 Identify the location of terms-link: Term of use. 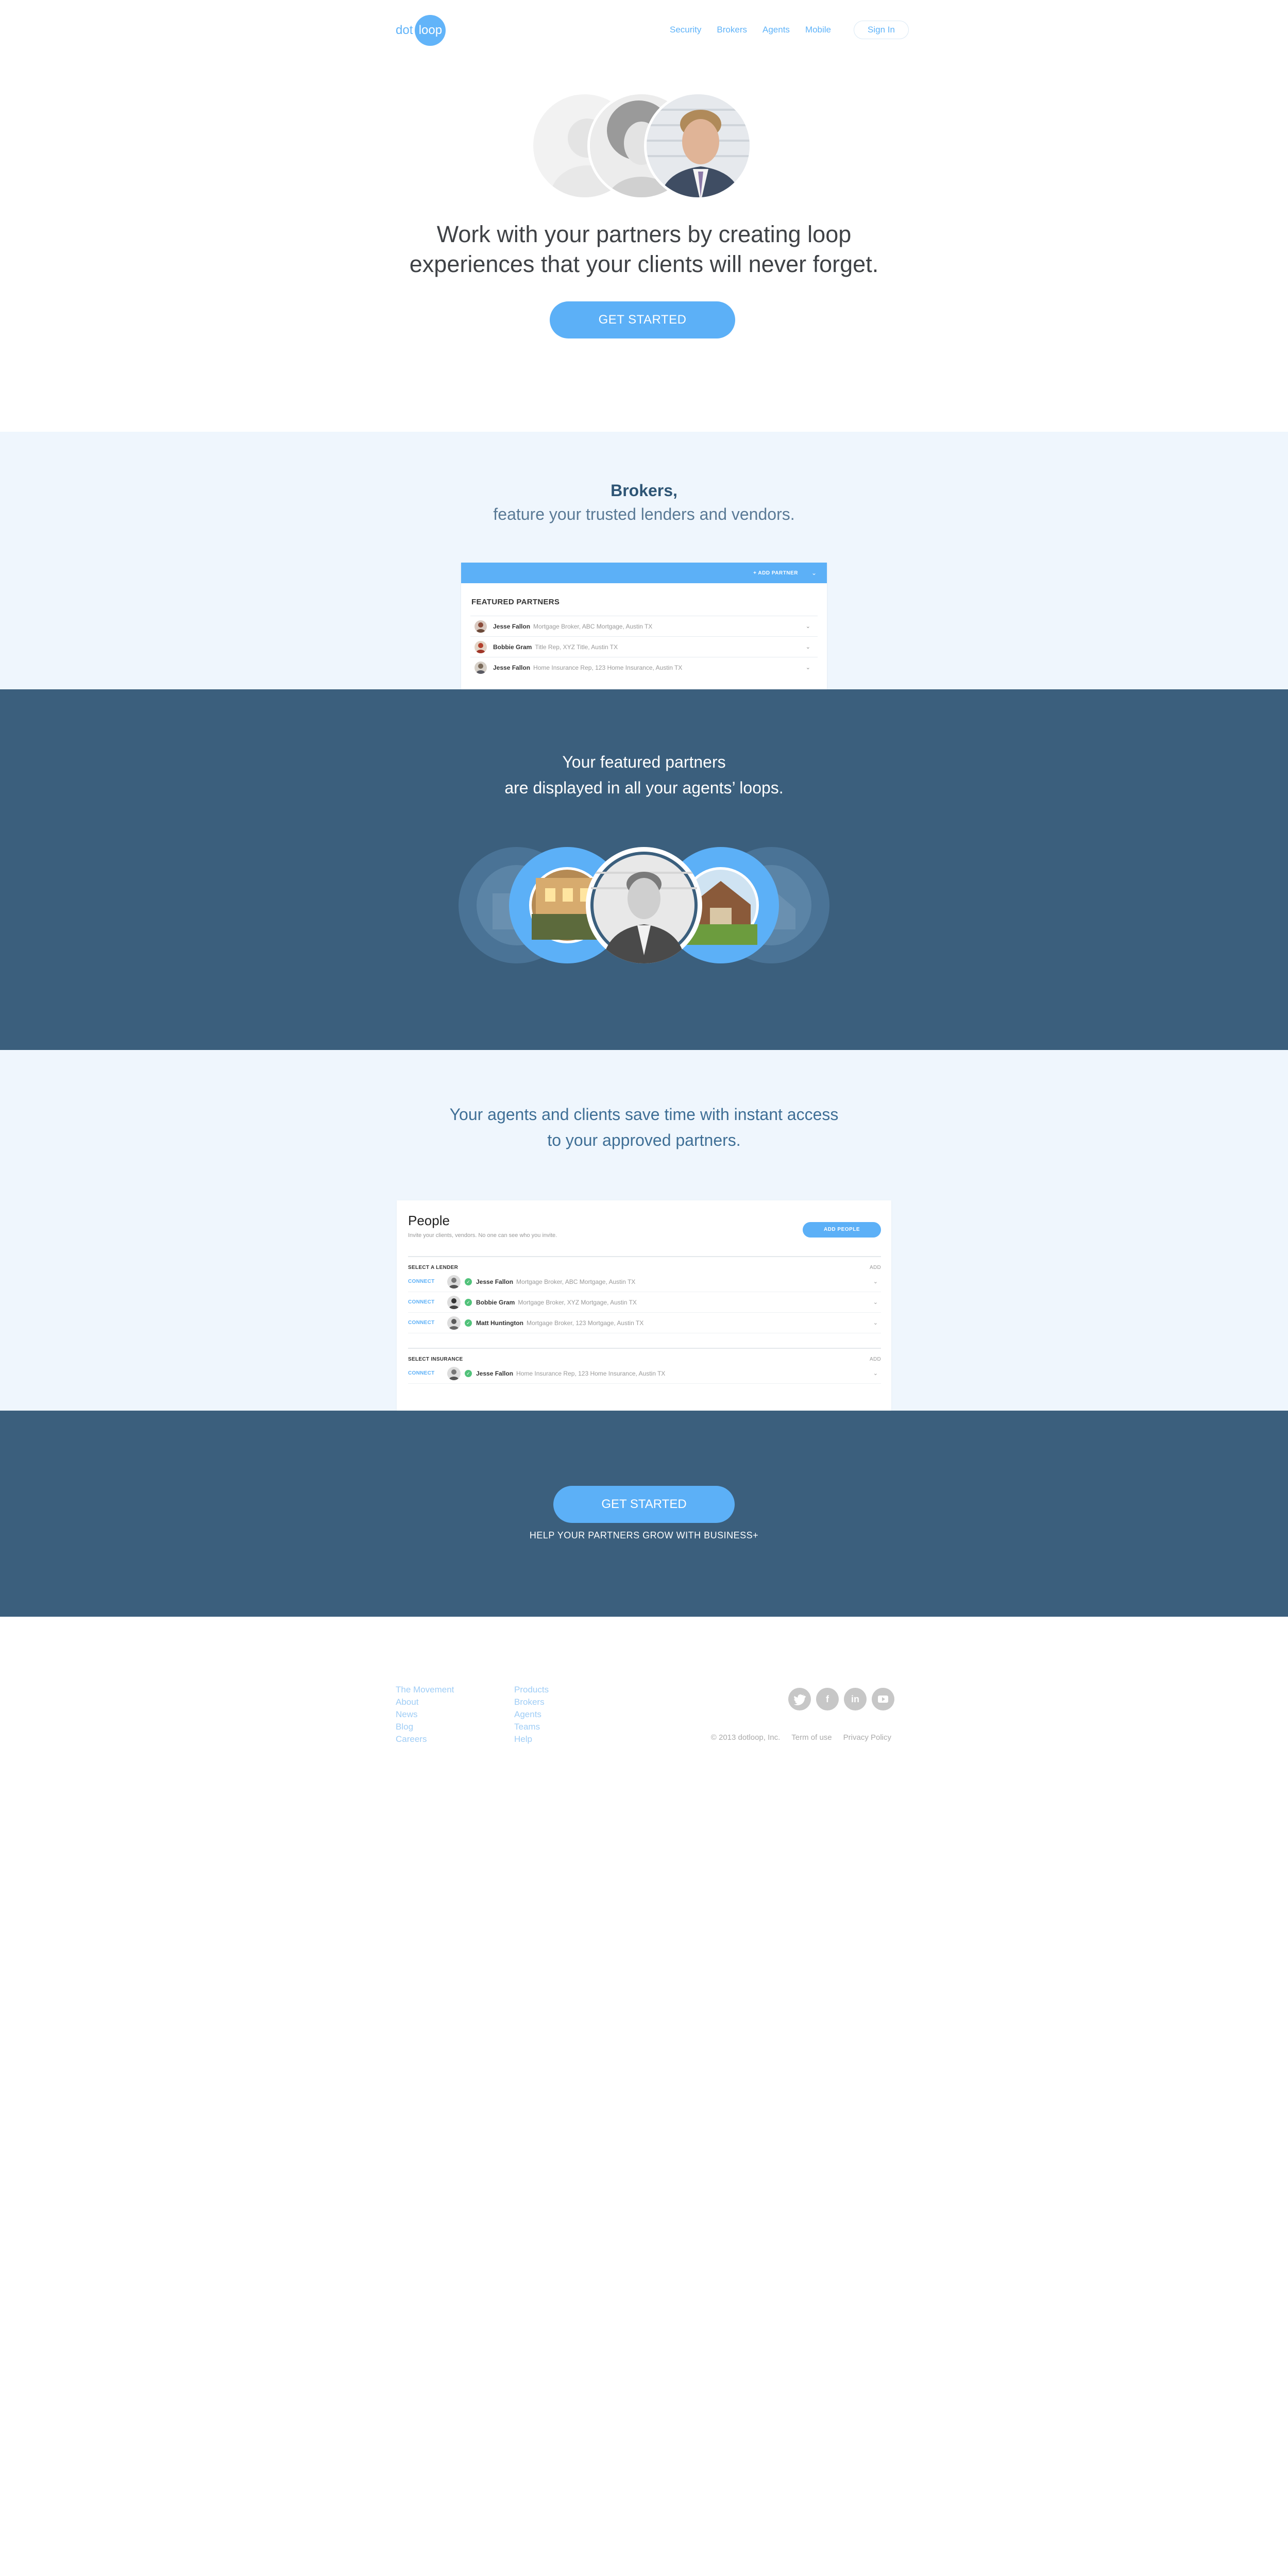
(811, 1737).